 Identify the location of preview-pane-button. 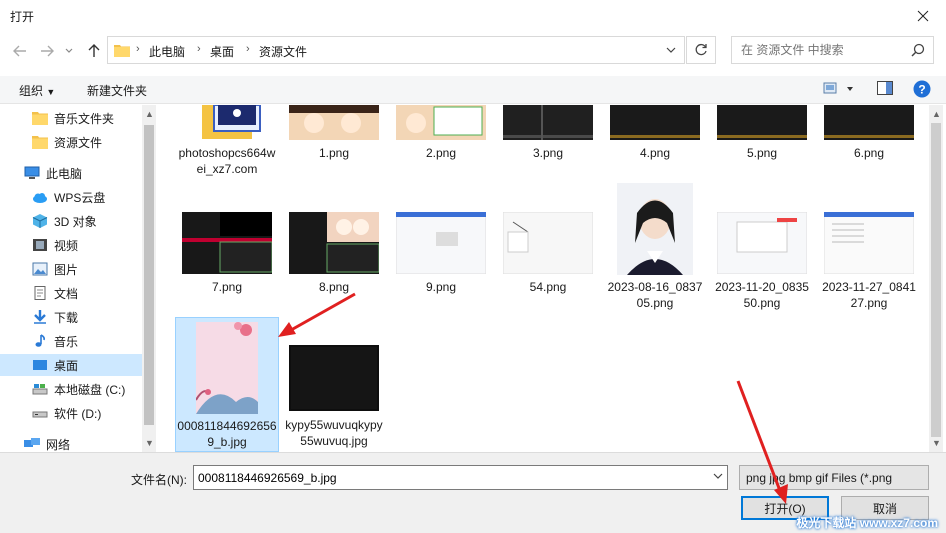
(885, 89).